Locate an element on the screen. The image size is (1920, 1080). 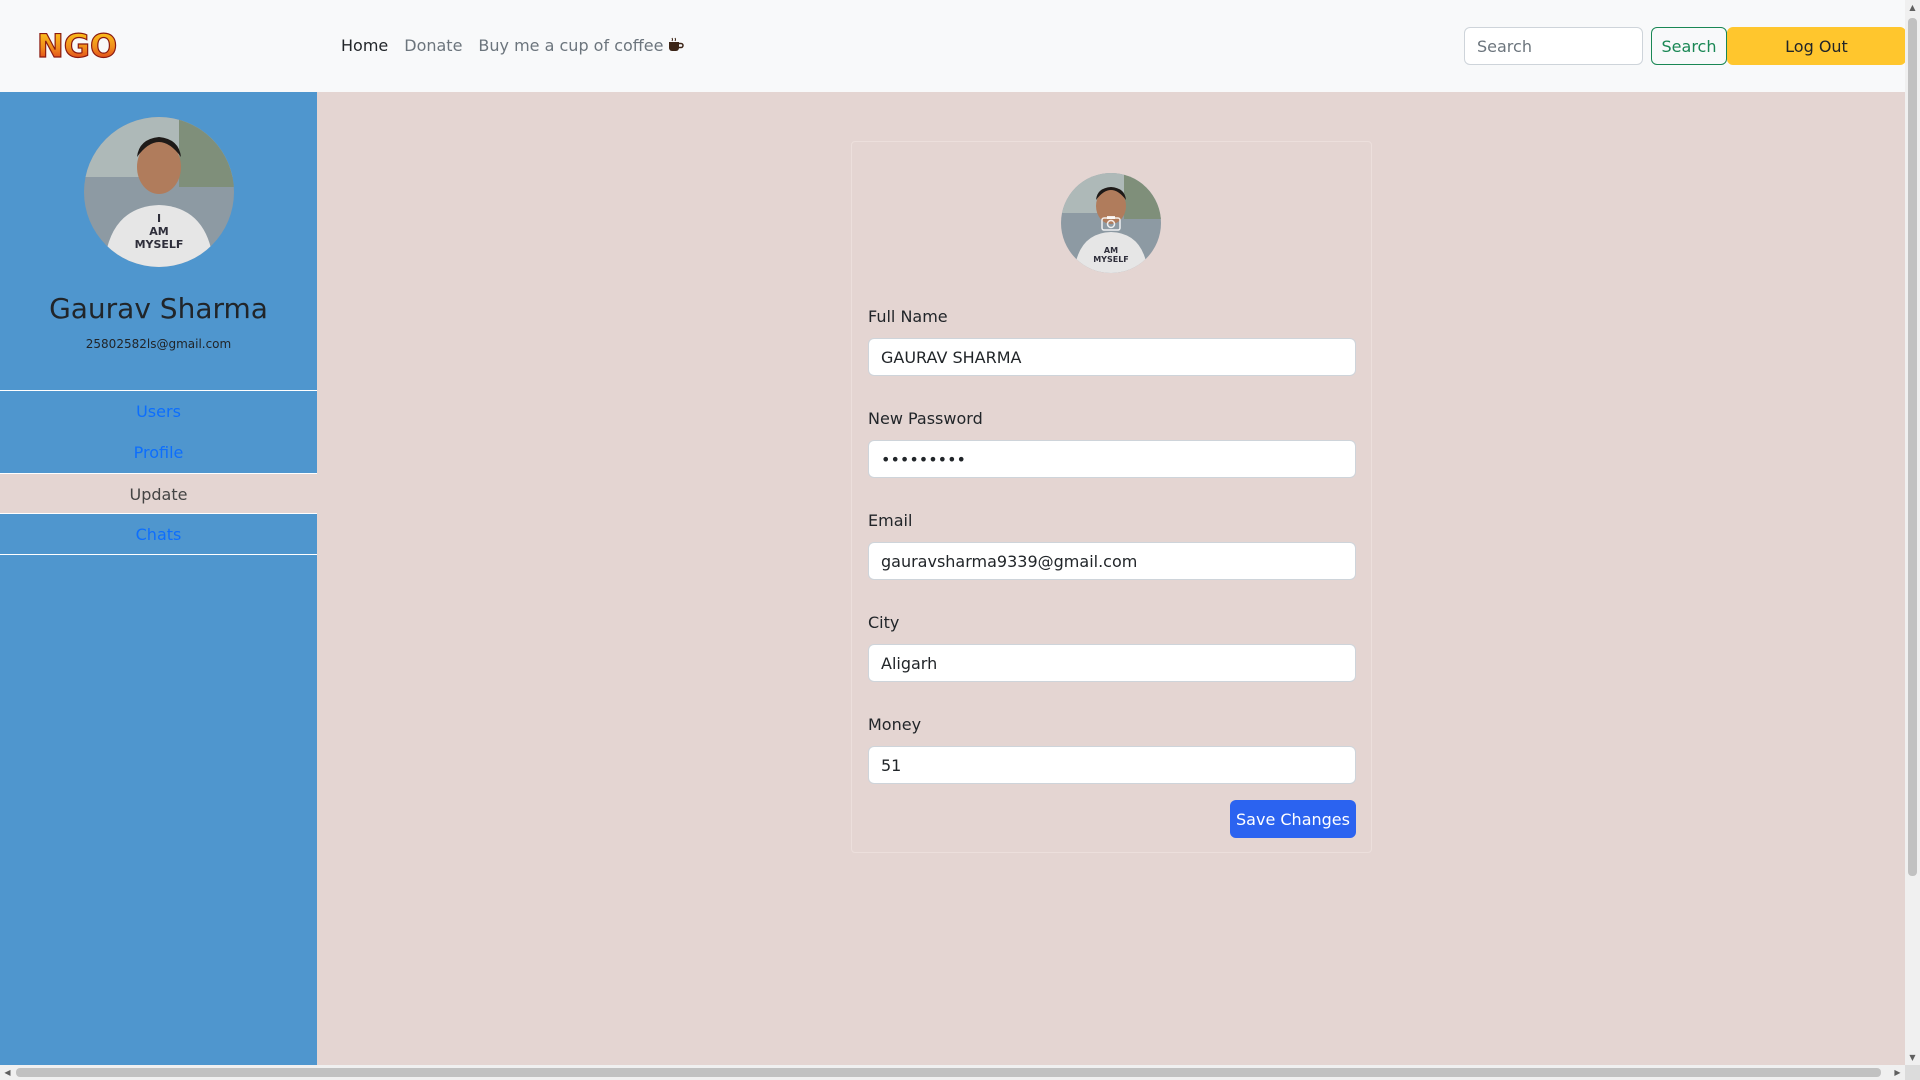
logout-button: Log Out is located at coordinates (1816, 46).